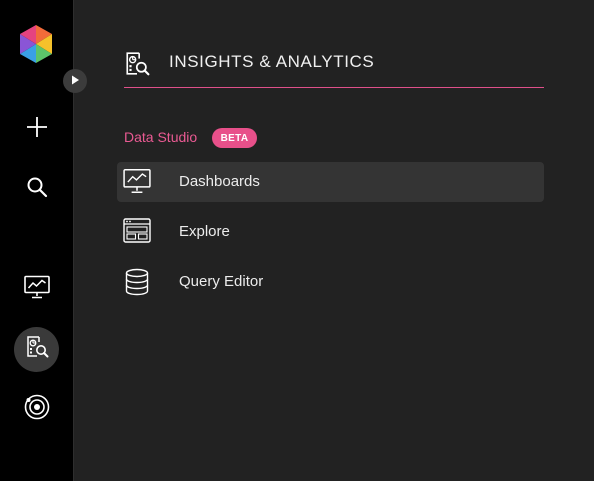 This screenshot has height=481, width=594. I want to click on rail-search-button, so click(36, 189).